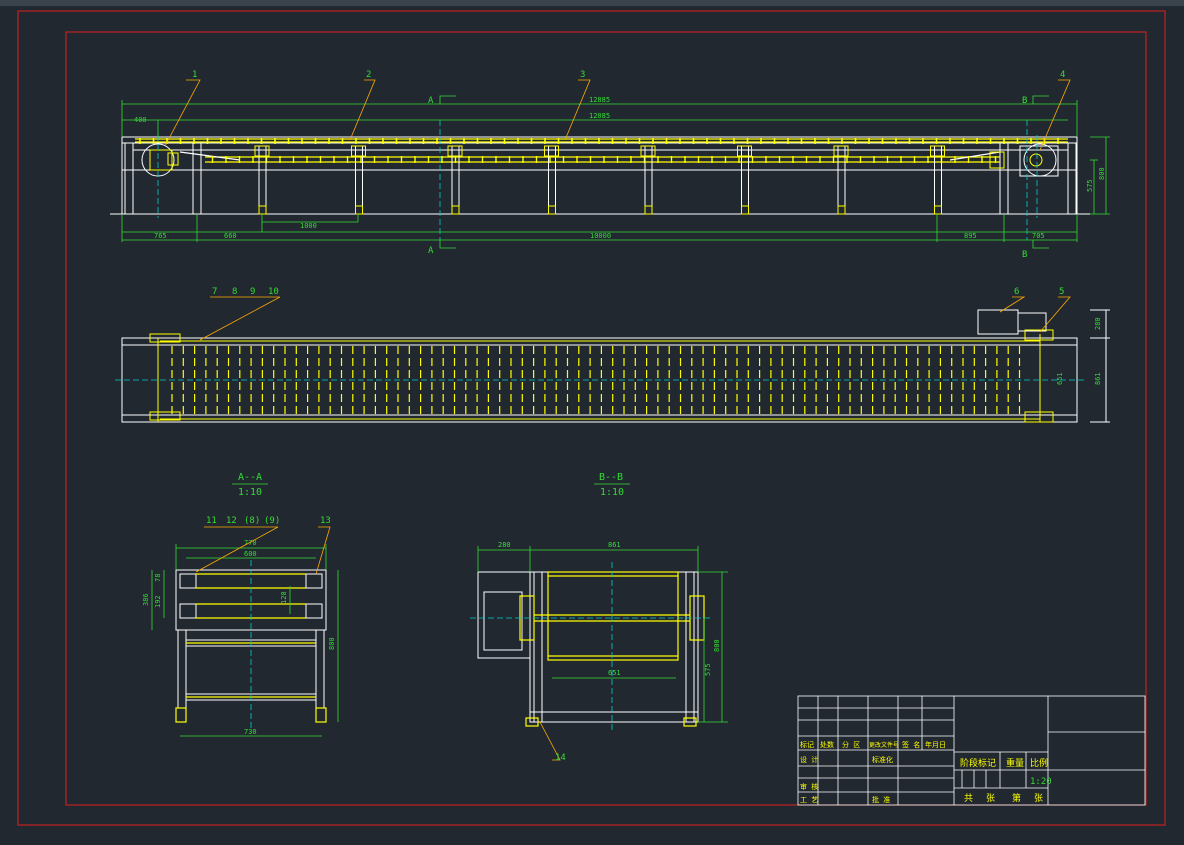 The width and height of the screenshot is (1184, 845). Describe the element at coordinates (809, 800) in the screenshot. I see `tb-label-process: 工 艺` at that location.